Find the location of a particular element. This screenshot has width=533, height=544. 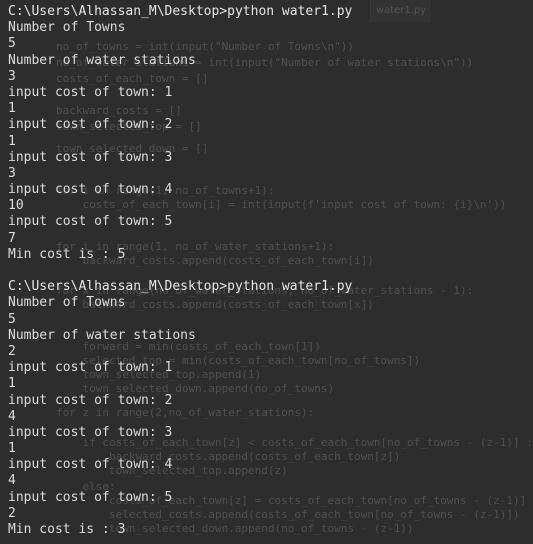

input-line: 7 is located at coordinates (12, 238).